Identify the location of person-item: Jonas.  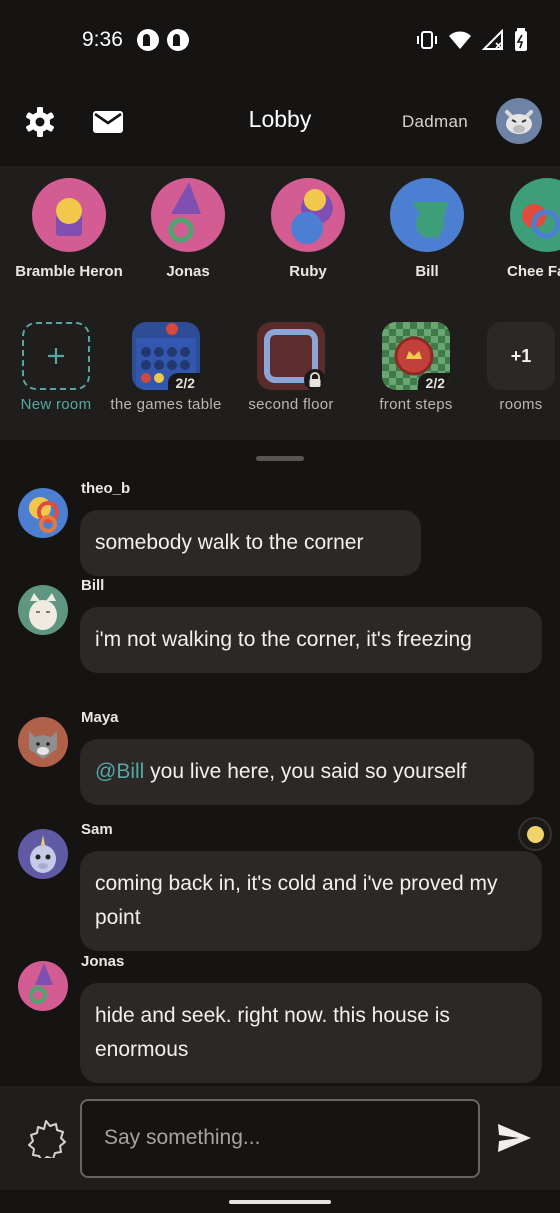
(188, 230).